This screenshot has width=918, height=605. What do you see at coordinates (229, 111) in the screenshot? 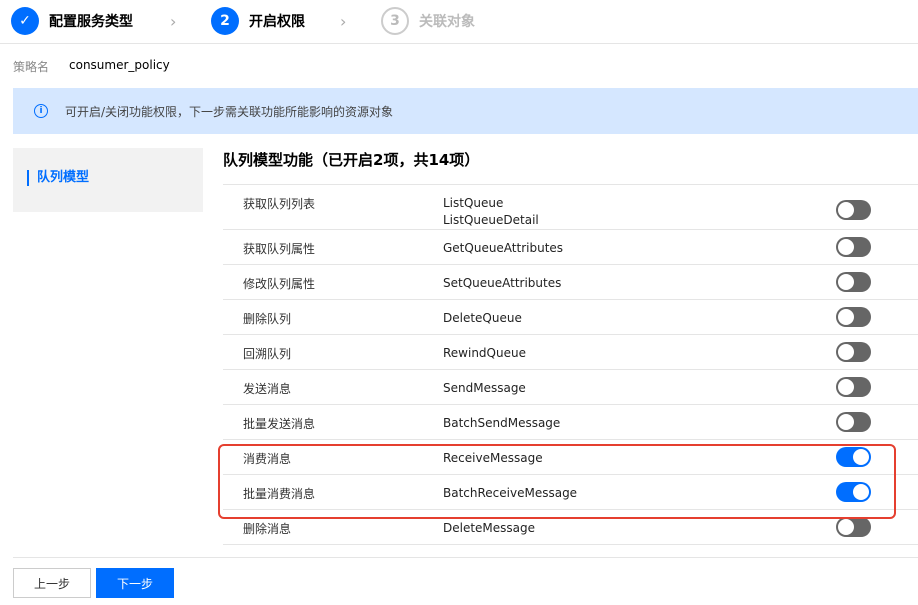
I see `info-banner-text: 可开启/关闭功能权限，下一步需关联功能所能影响的资源对象` at bounding box center [229, 111].